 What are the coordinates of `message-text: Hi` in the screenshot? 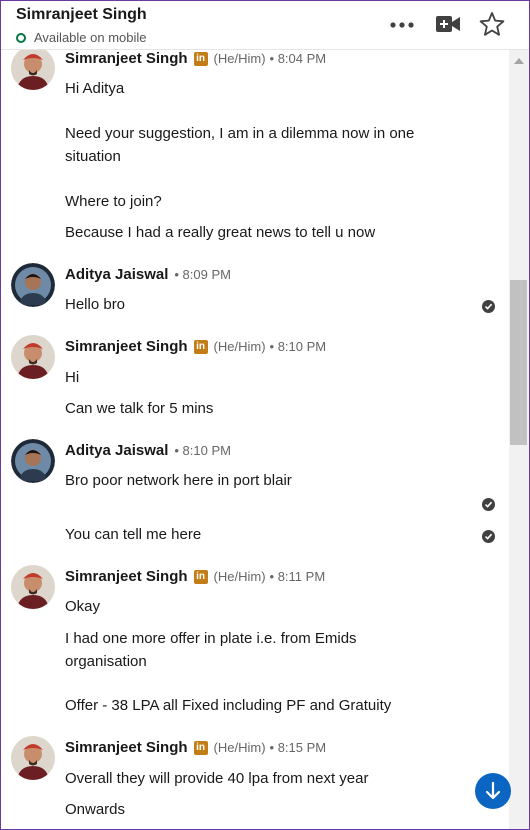 It's located at (72, 377).